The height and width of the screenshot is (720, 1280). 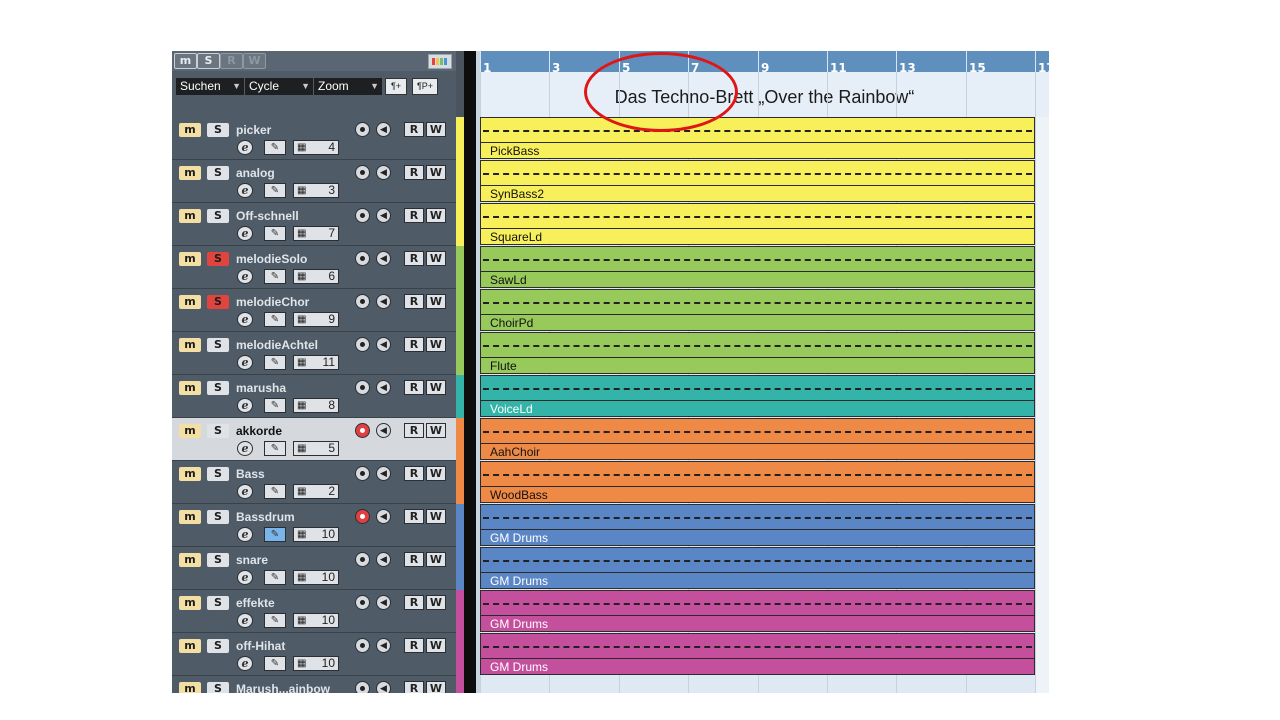 What do you see at coordinates (271, 259) in the screenshot?
I see `track-name: melodieSolo` at bounding box center [271, 259].